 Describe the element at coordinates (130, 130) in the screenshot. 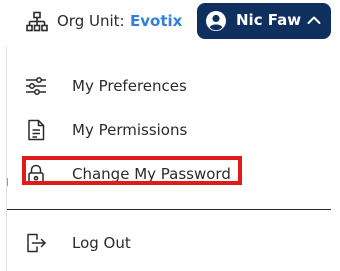

I see `menu-item-label: My Permissions` at that location.